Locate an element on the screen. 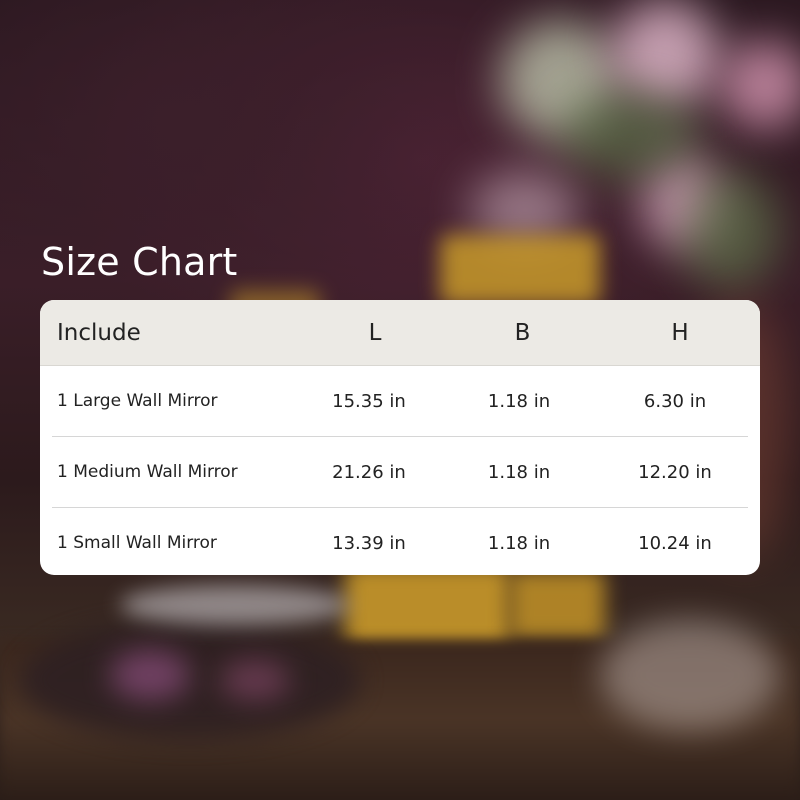 The image size is (800, 800). cell-height: 6.30 in is located at coordinates (675, 401).